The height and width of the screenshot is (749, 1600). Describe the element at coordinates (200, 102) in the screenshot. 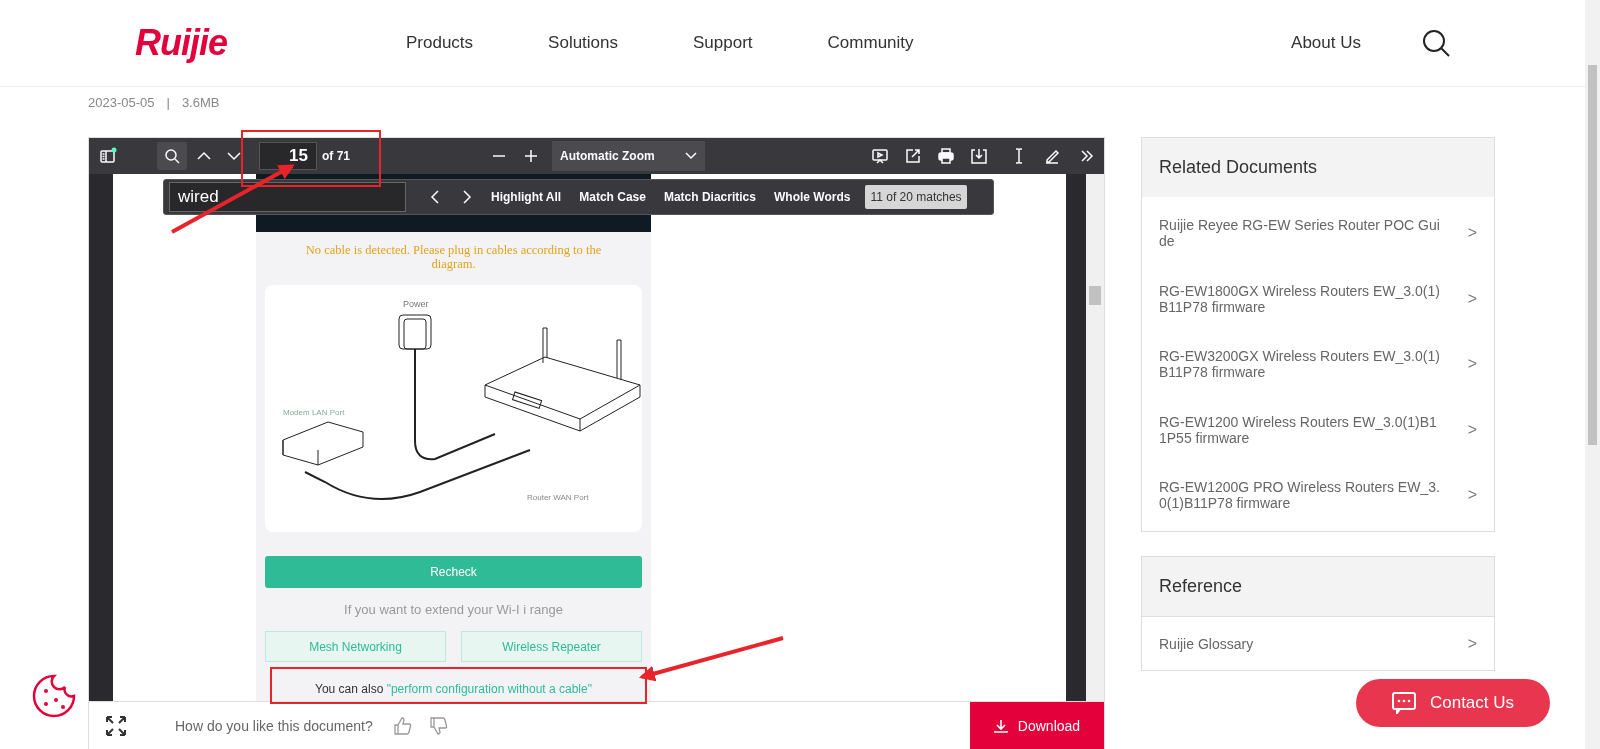

I see `file-size: 3.6MB` at that location.